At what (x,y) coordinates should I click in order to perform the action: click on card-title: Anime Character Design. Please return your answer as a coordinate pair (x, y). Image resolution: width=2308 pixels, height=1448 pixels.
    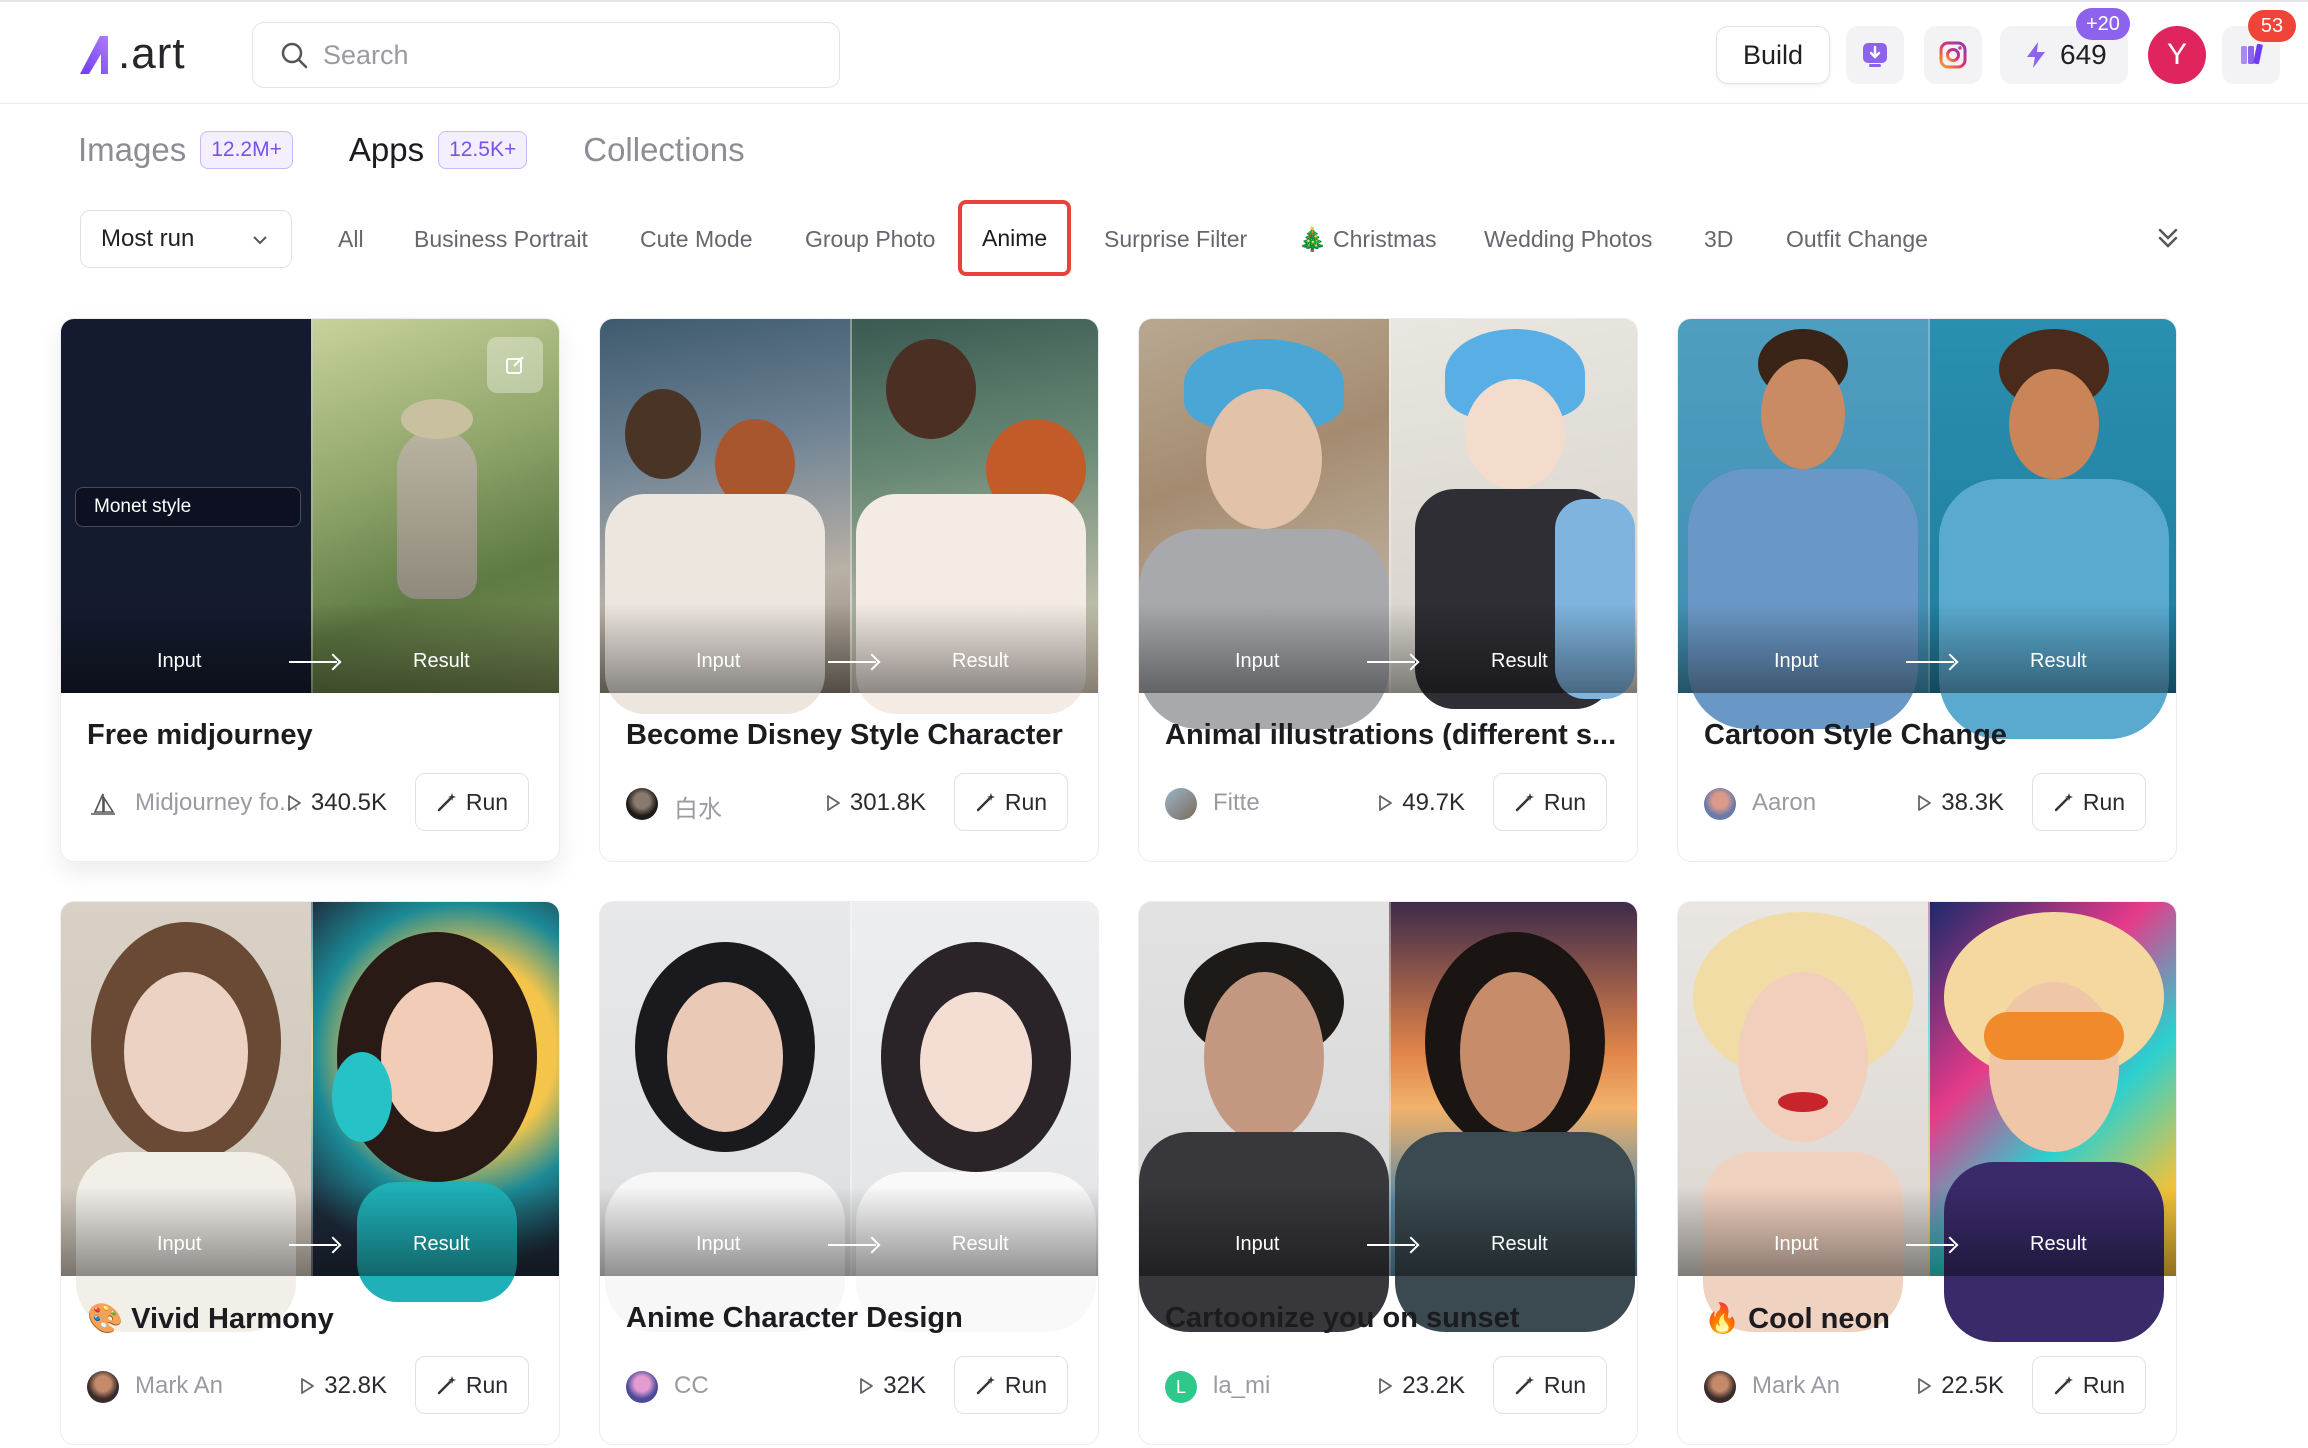
    Looking at the image, I should click on (852, 1318).